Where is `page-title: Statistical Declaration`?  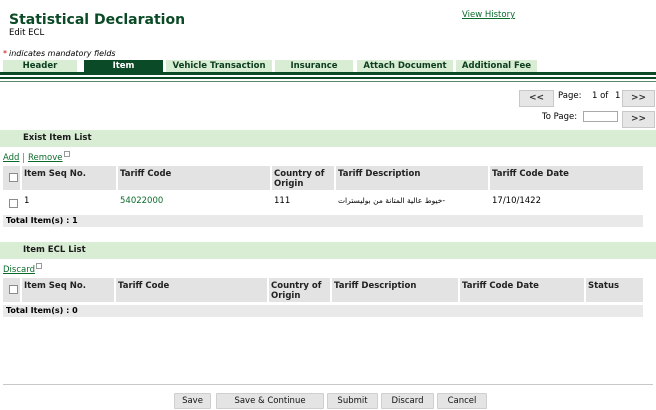 page-title: Statistical Declaration is located at coordinates (97, 20).